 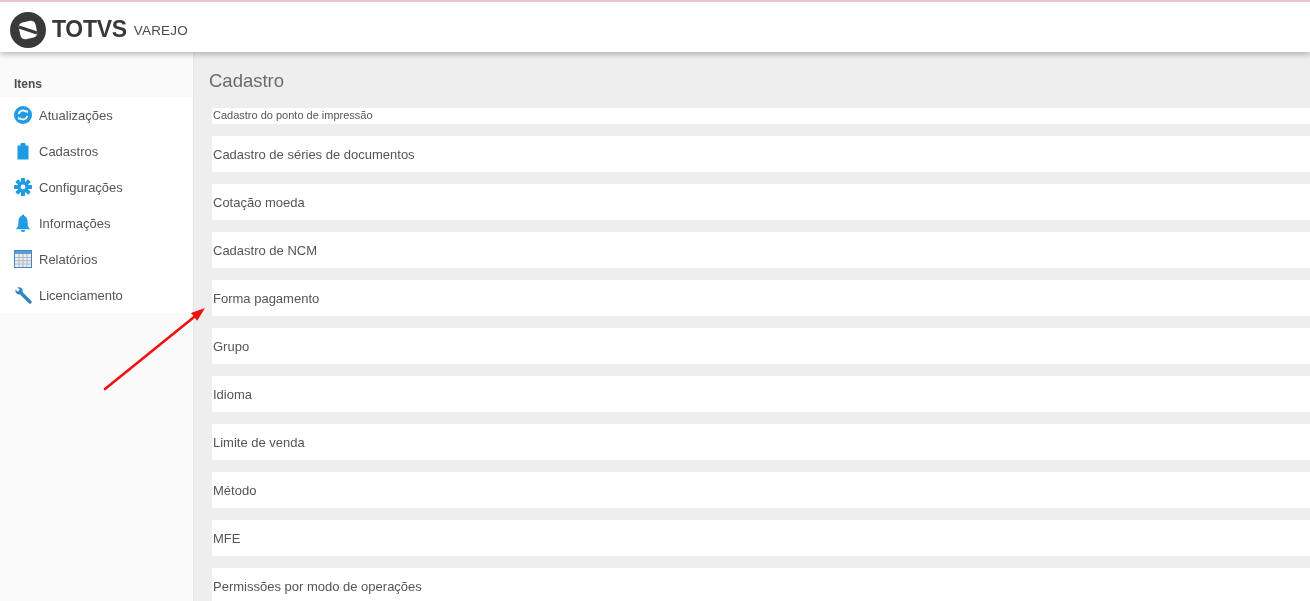 What do you see at coordinates (247, 81) in the screenshot?
I see `page-title: Cadastro` at bounding box center [247, 81].